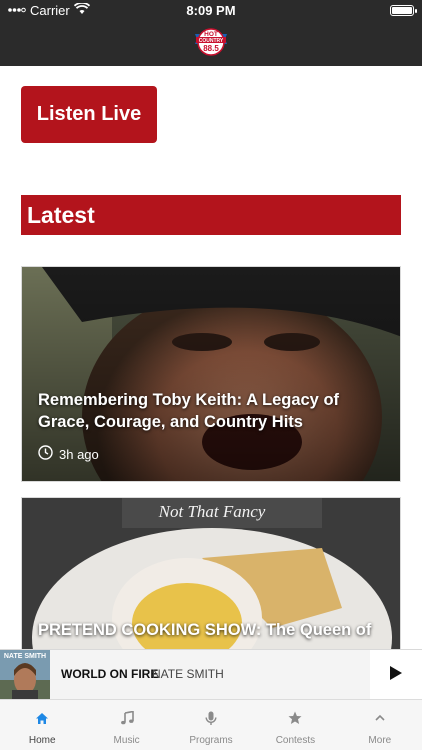 The width and height of the screenshot is (422, 750). I want to click on play-button, so click(396, 675).